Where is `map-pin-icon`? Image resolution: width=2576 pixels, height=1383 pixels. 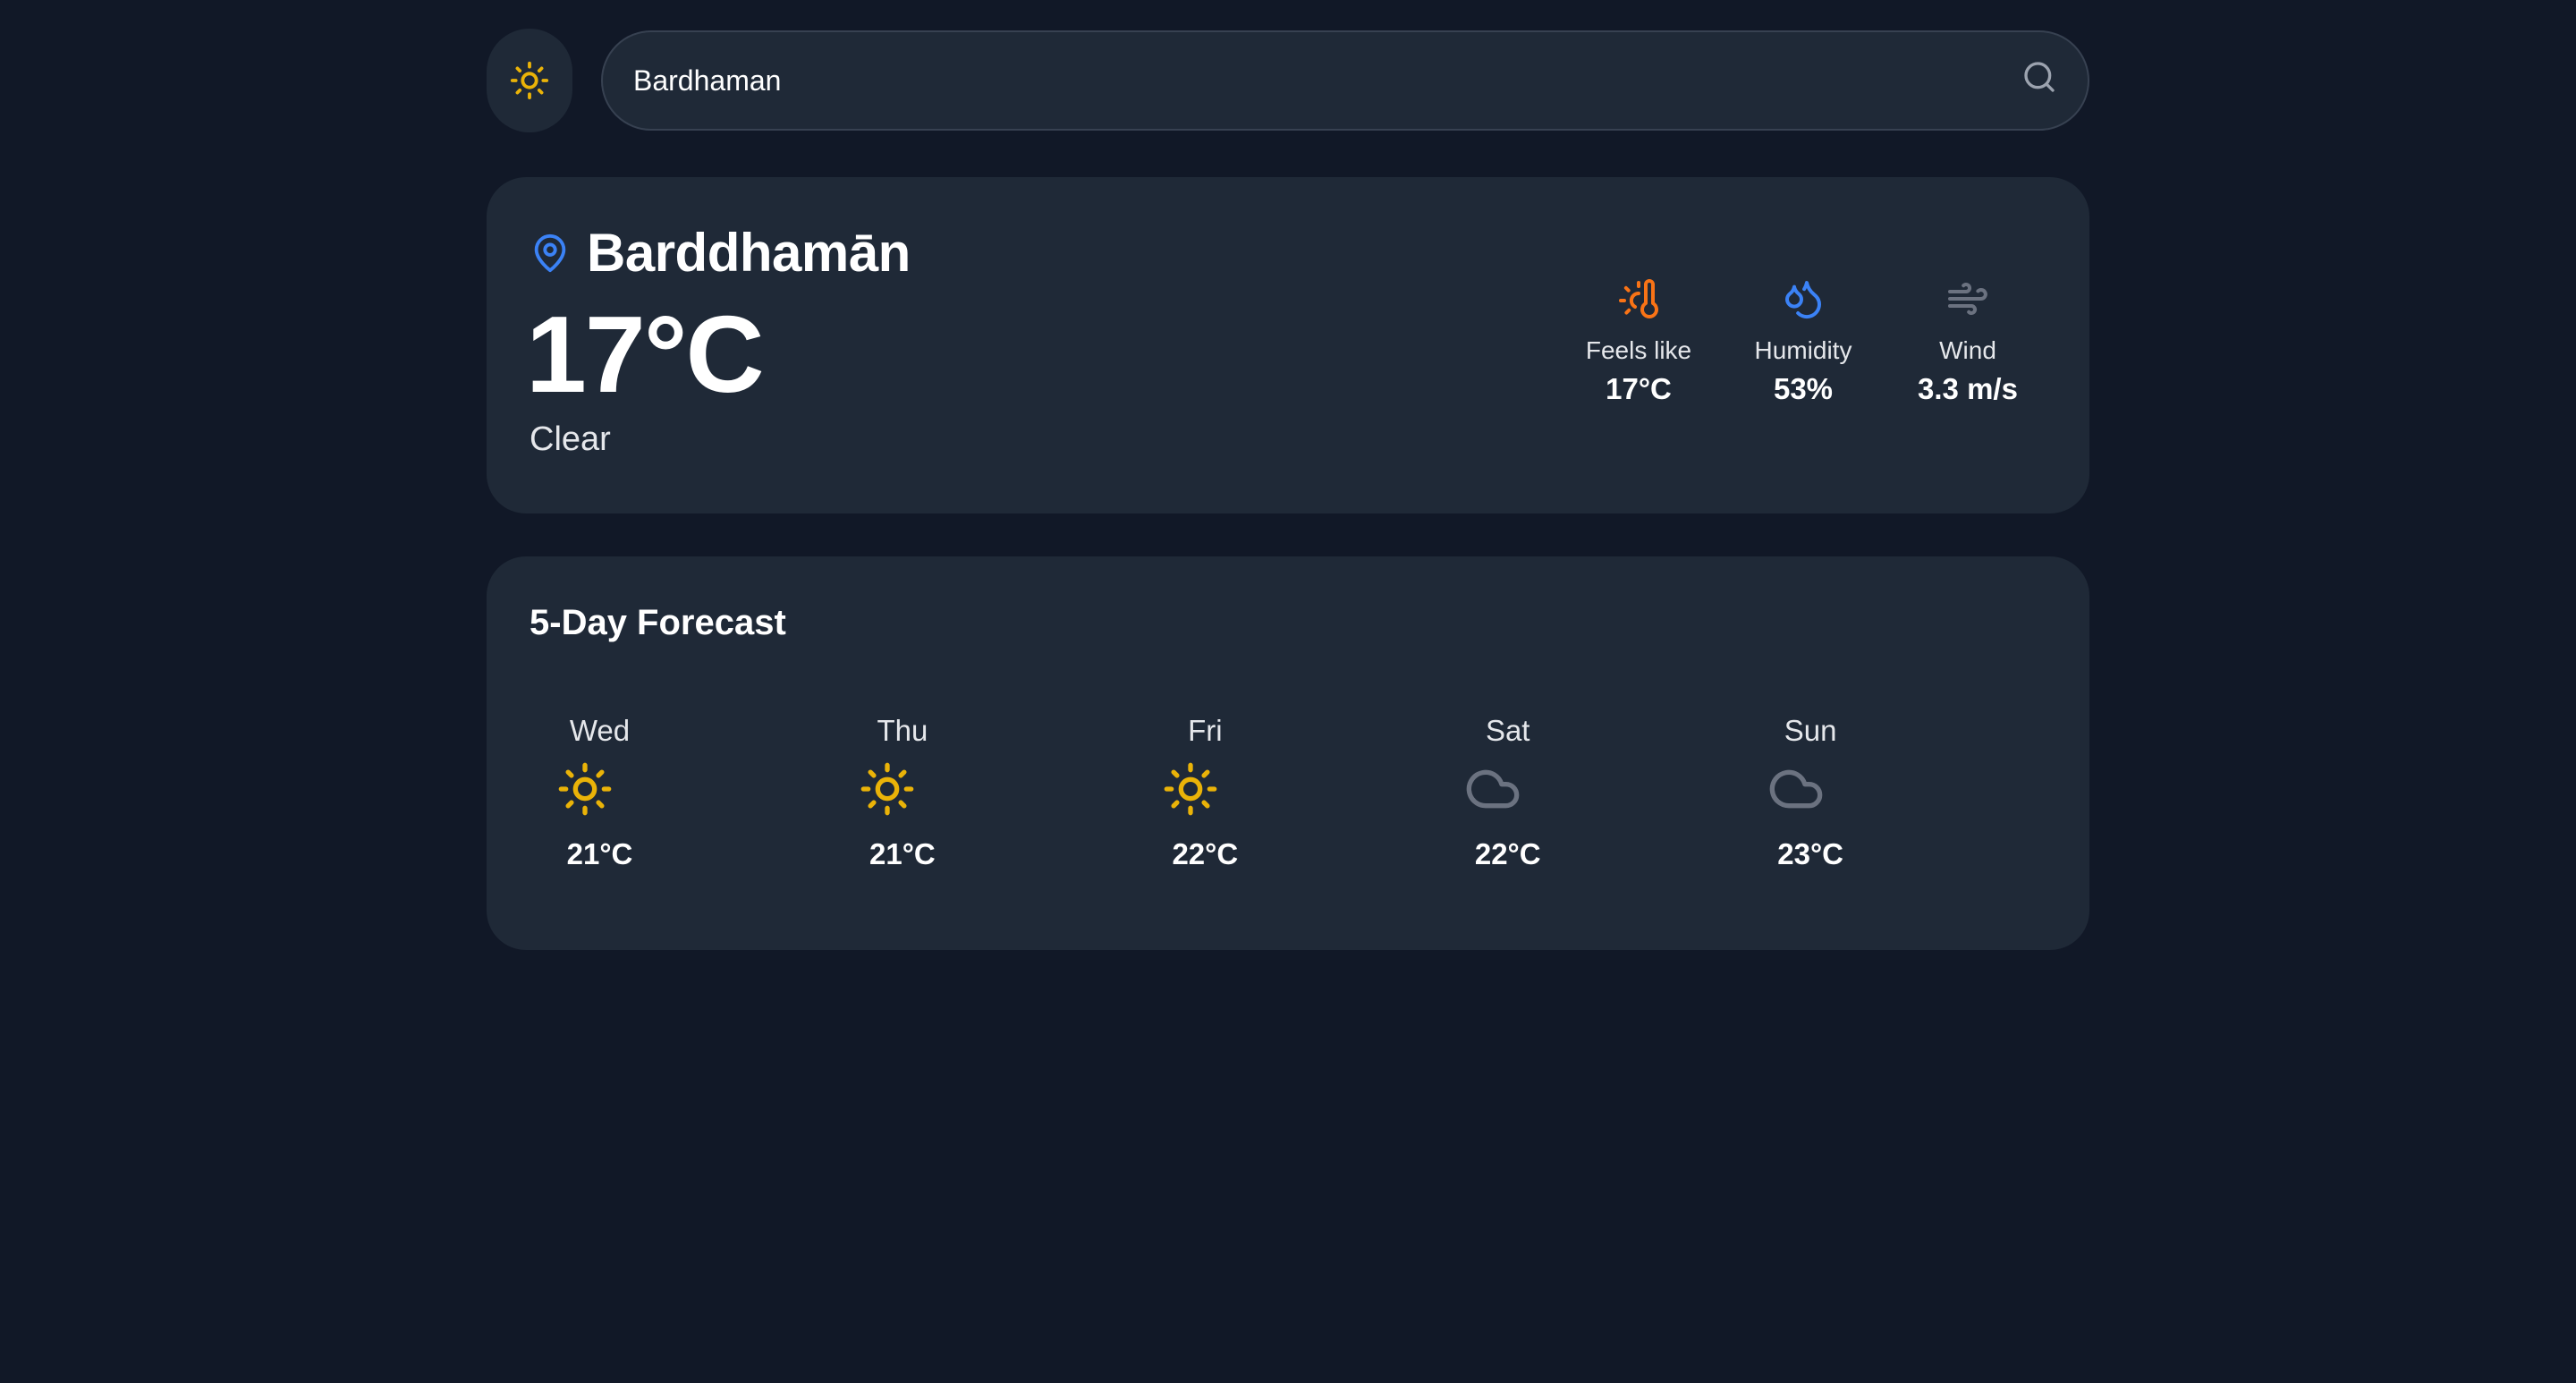
map-pin-icon is located at coordinates (550, 253).